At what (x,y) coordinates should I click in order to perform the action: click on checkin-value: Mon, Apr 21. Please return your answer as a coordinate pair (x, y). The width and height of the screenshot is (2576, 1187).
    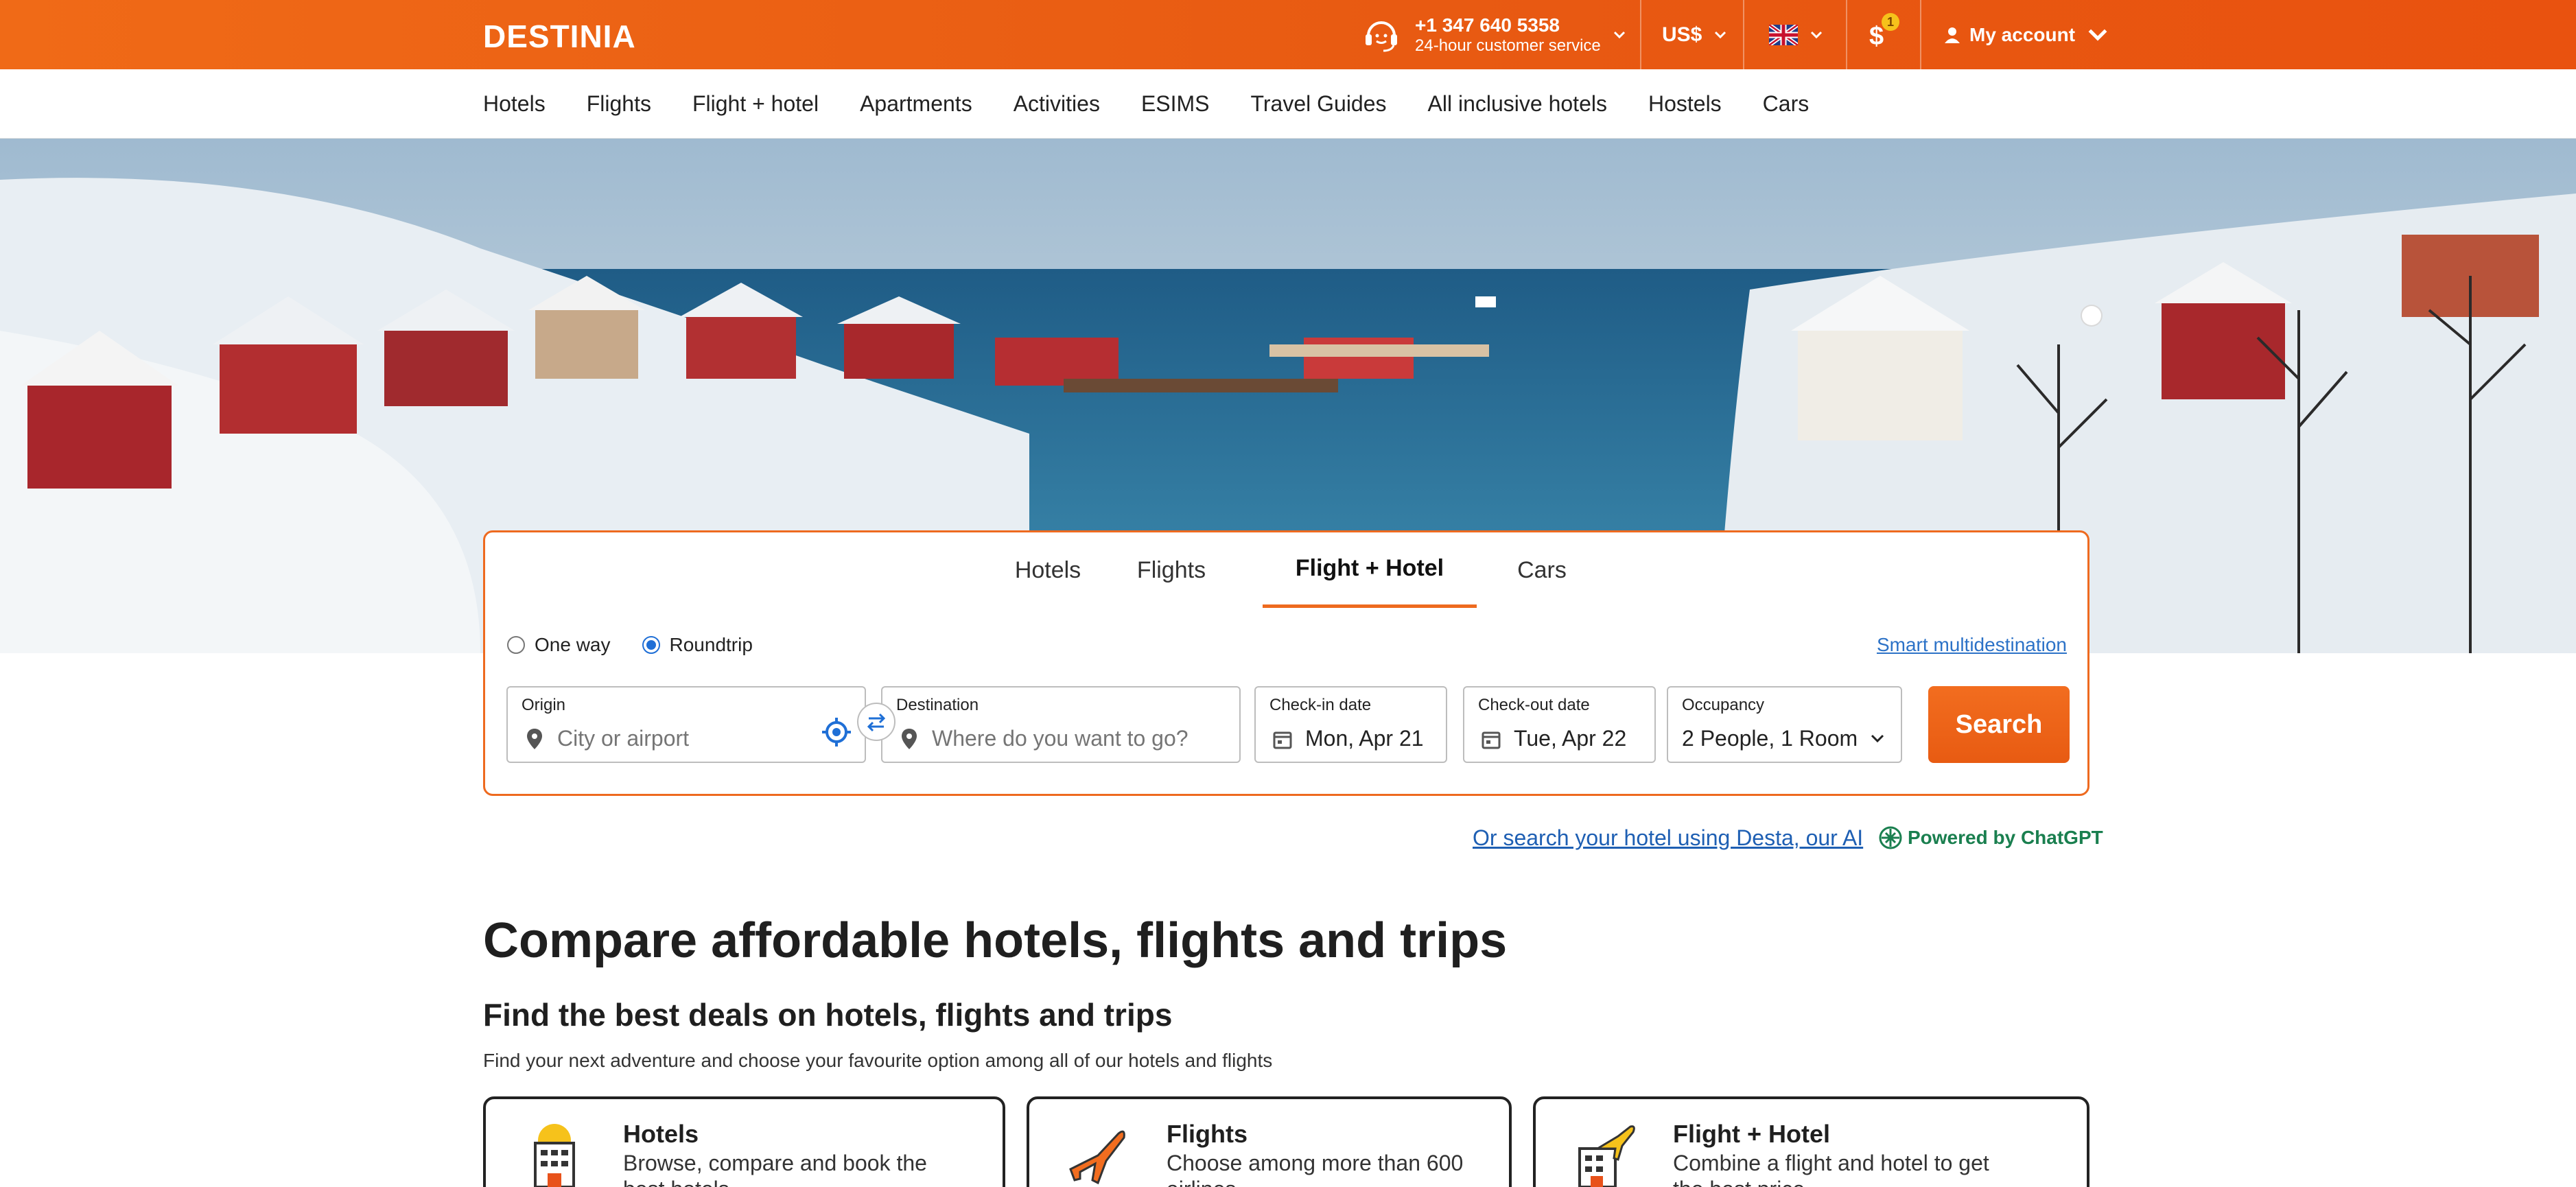
    Looking at the image, I should click on (1364, 738).